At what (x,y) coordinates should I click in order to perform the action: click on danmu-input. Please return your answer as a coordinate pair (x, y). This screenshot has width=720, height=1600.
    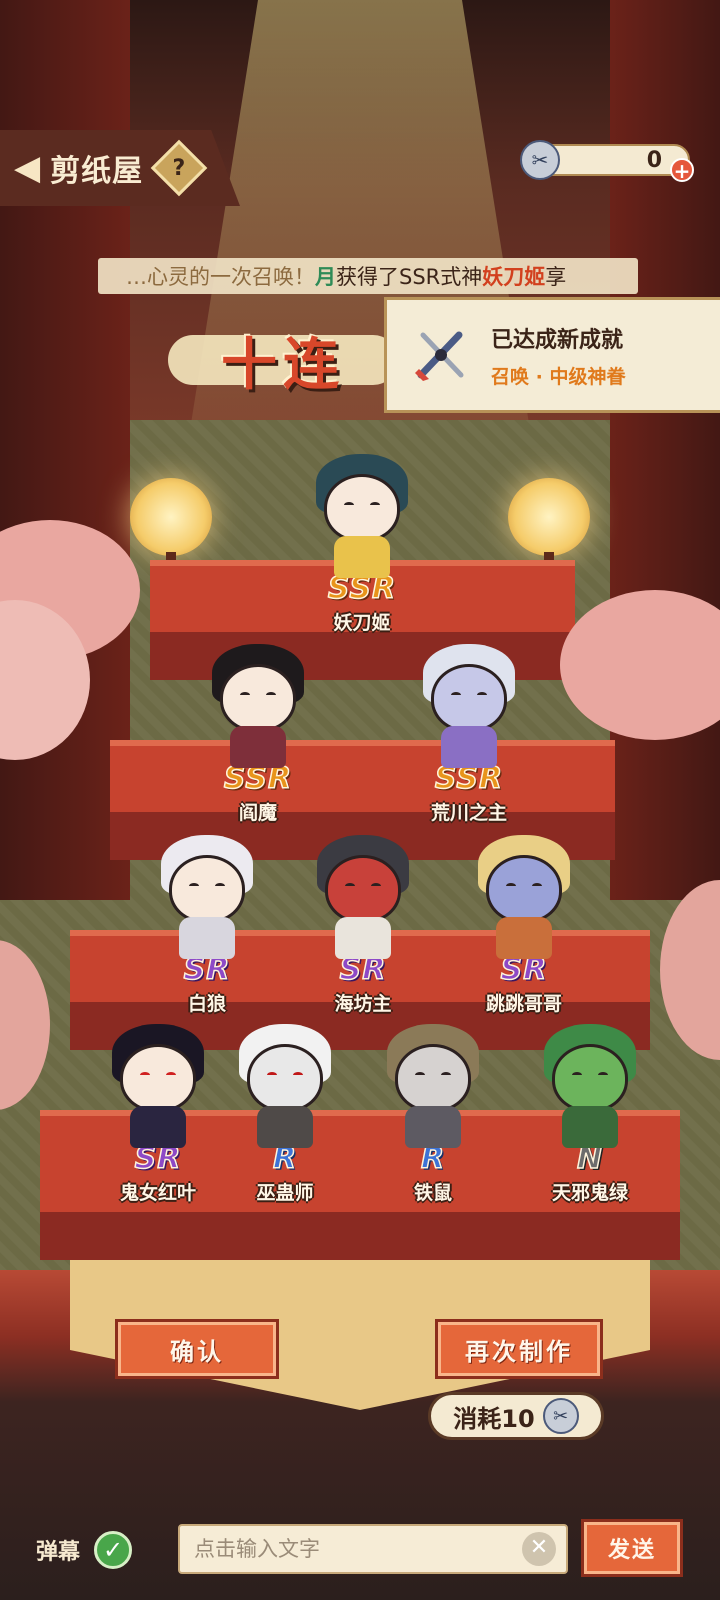
    Looking at the image, I should click on (373, 1549).